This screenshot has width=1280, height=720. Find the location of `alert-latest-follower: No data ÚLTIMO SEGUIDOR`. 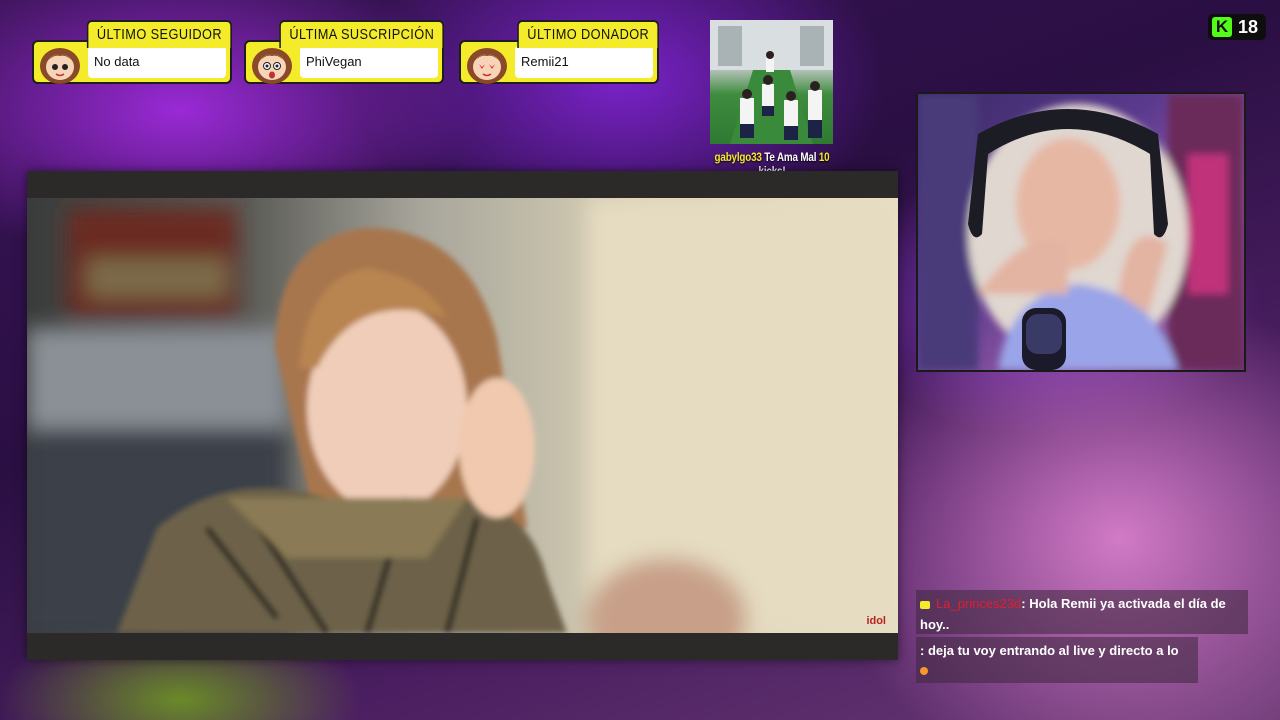

alert-latest-follower: No data ÚLTIMO SEGUIDOR is located at coordinates (132, 52).